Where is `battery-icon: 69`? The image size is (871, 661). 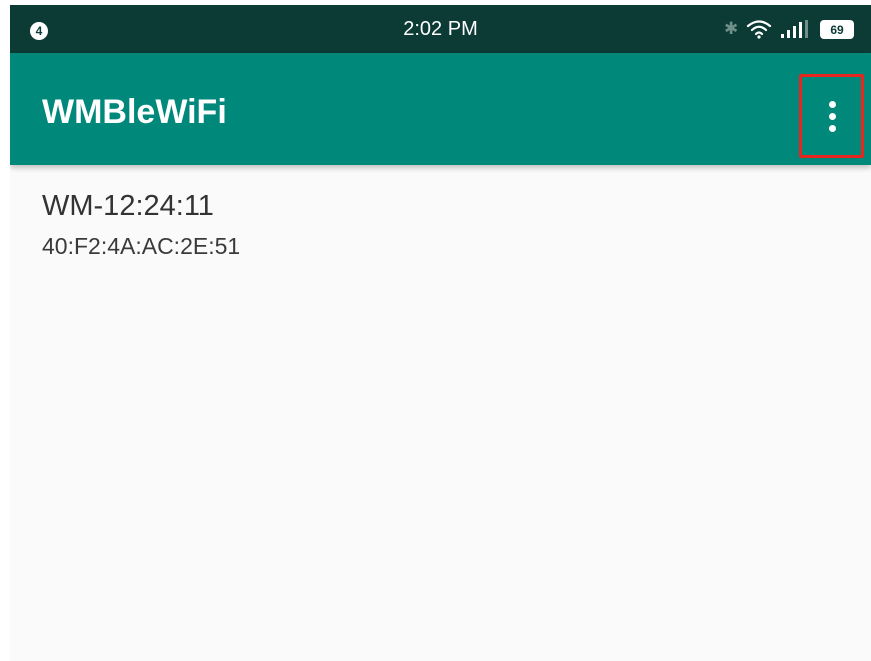 battery-icon: 69 is located at coordinates (837, 29).